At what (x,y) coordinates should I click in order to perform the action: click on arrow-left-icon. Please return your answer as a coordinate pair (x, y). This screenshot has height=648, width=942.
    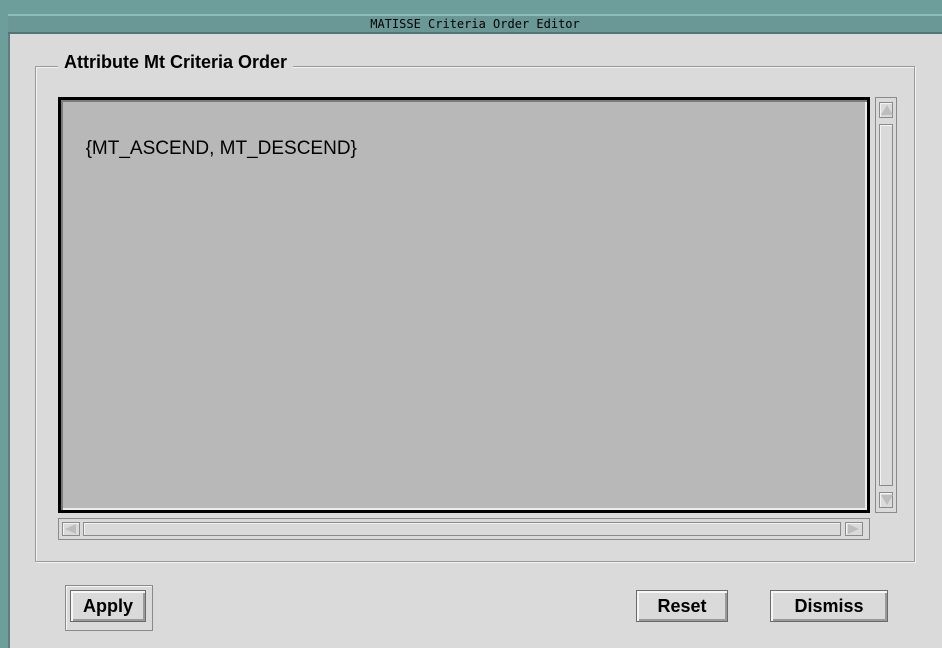
    Looking at the image, I should click on (70, 529).